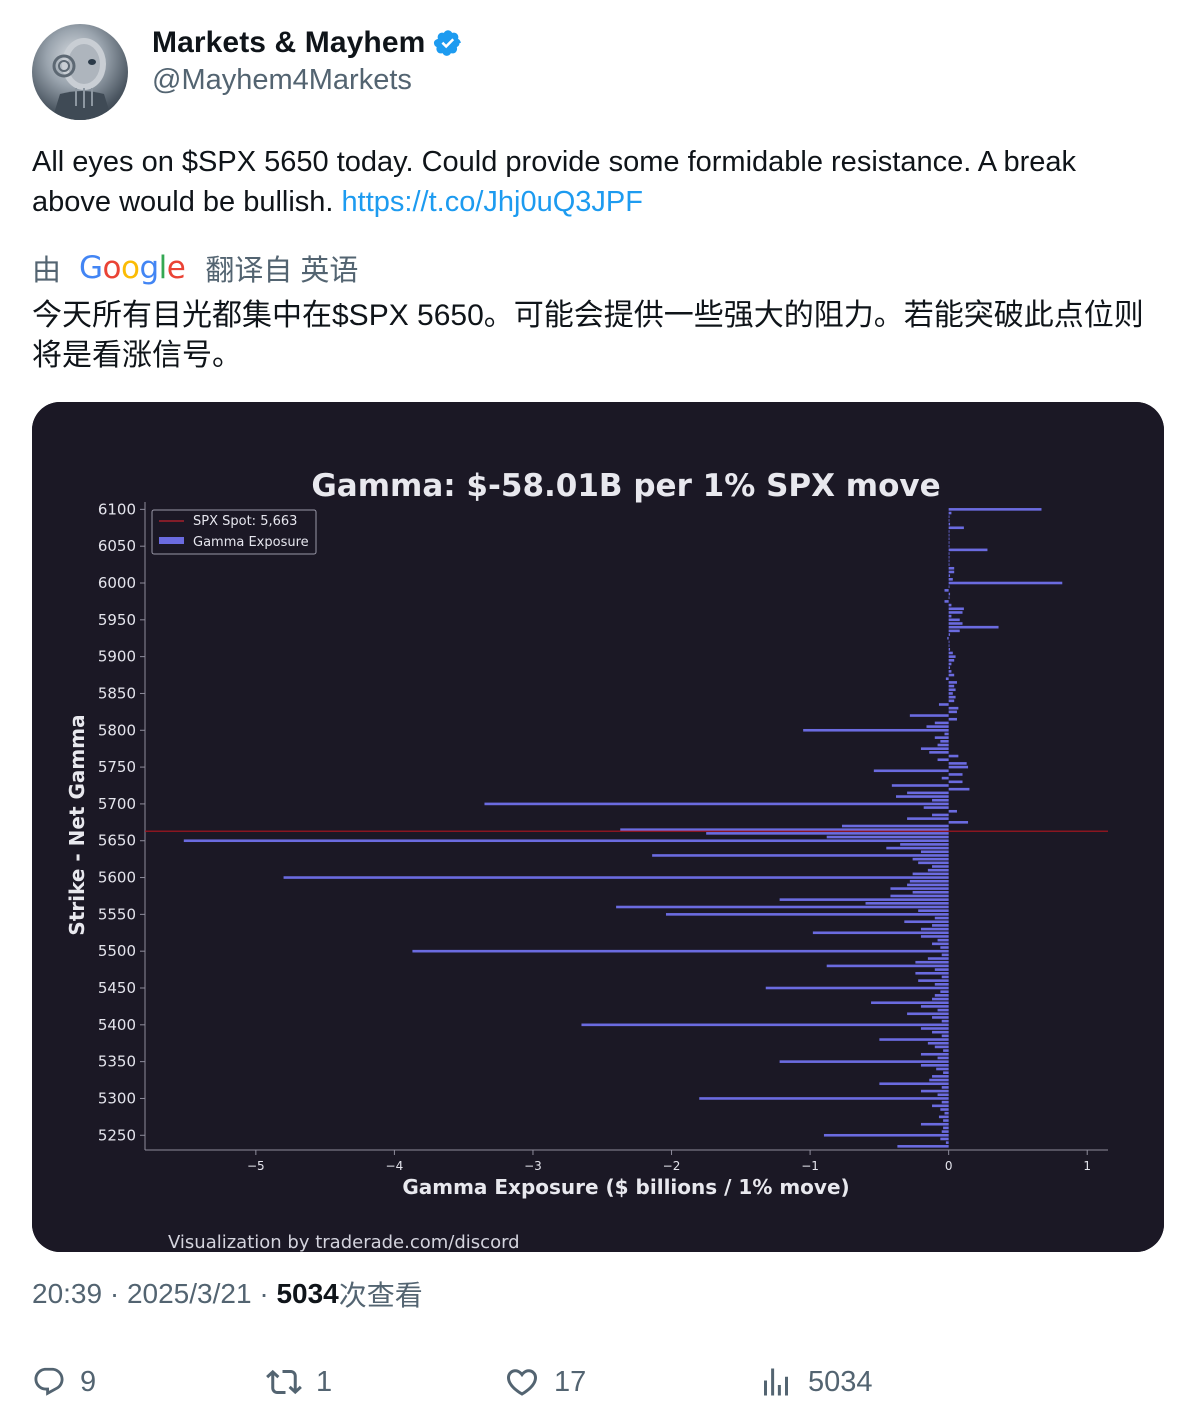 This screenshot has height=1428, width=1196. I want to click on tweet-time: 20:39, so click(67, 1294).